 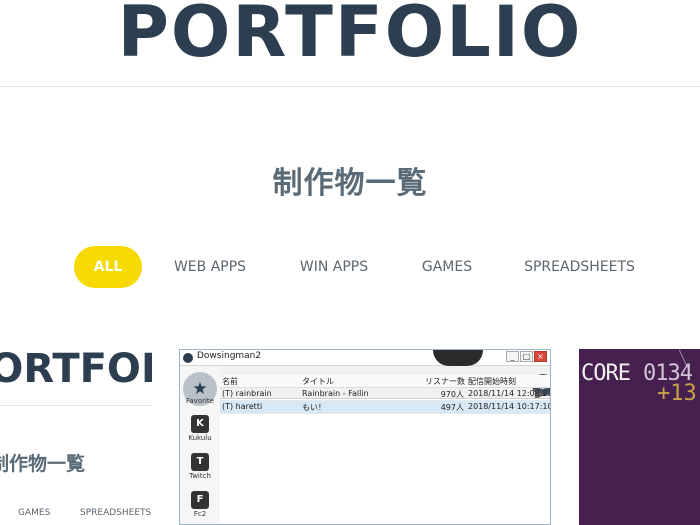 What do you see at coordinates (76, 370) in the screenshot?
I see `preview-title: PORTFOLIO` at bounding box center [76, 370].